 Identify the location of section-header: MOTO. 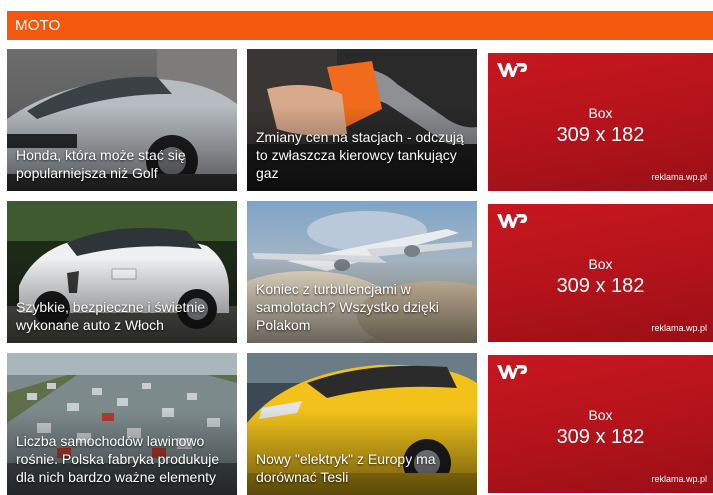
(360, 25).